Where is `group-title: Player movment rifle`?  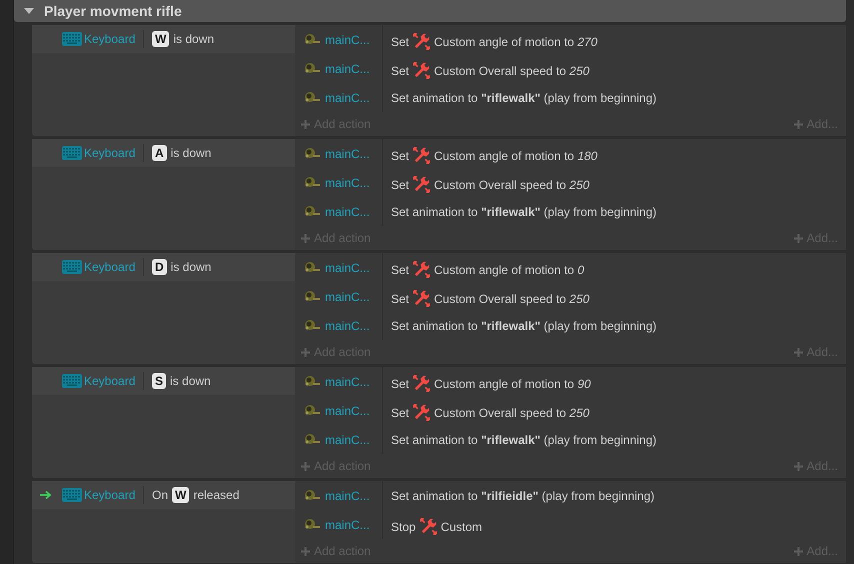
group-title: Player movment rifle is located at coordinates (113, 11).